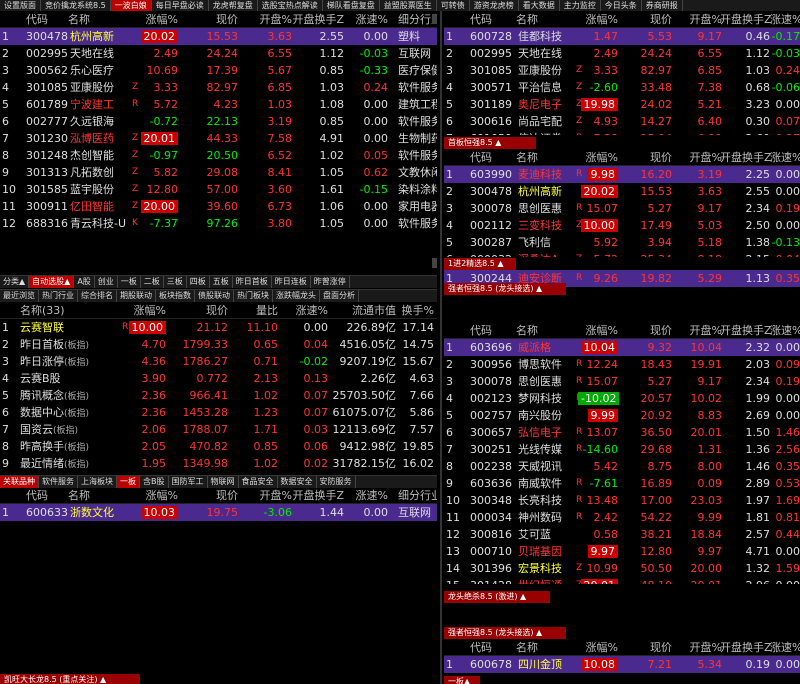  I want to click on left-scrollbar-bottom, so click(434, 263).